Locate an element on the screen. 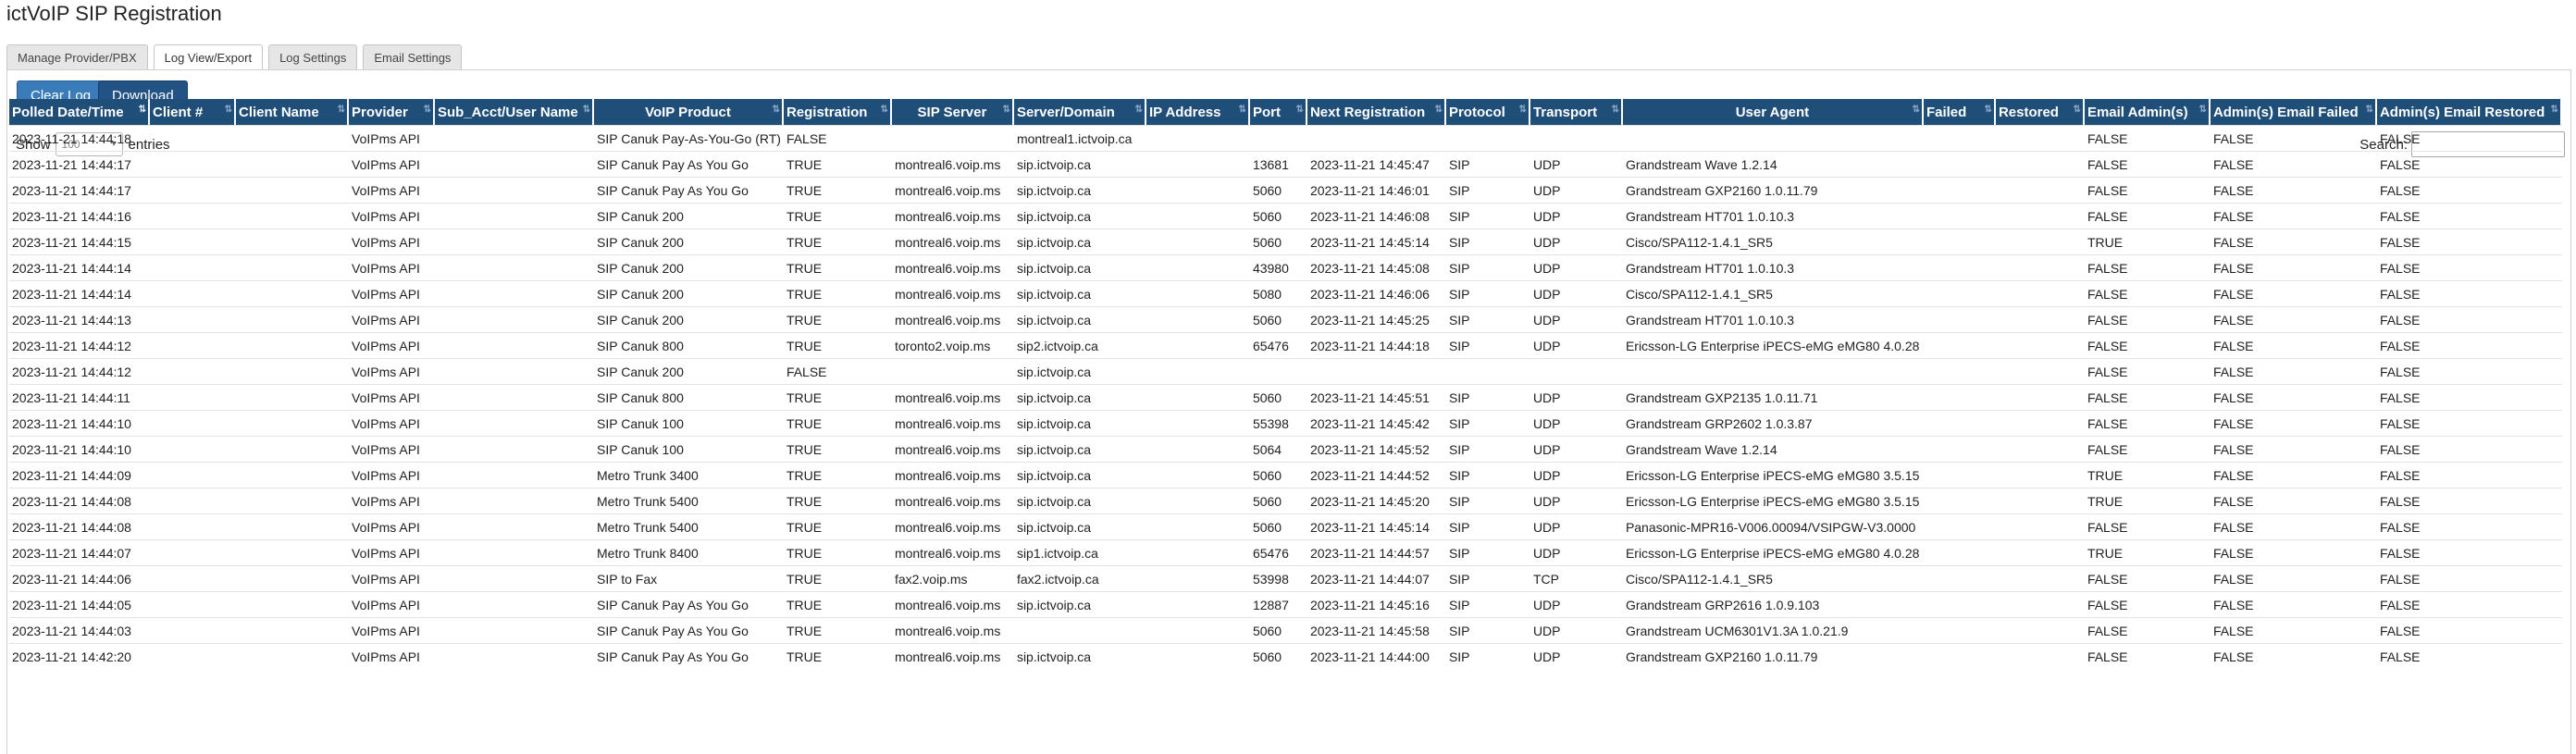 This screenshot has height=754, width=2576. table-cell: SIP Canuk 100 is located at coordinates (689, 449).